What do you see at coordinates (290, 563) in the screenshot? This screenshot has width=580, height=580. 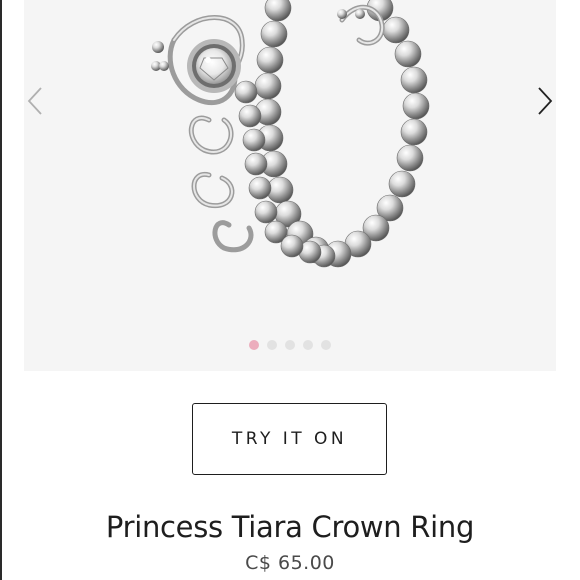 I see `product-price: C$ 65.00` at bounding box center [290, 563].